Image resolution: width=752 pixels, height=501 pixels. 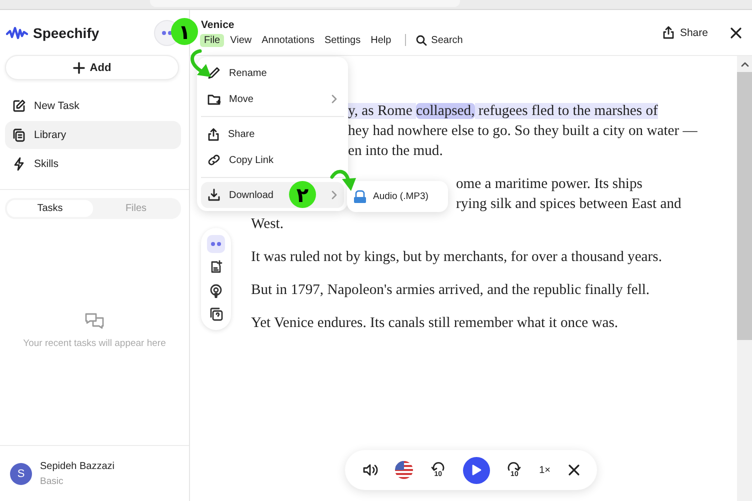 I want to click on document-title: Venice, so click(x=218, y=24).